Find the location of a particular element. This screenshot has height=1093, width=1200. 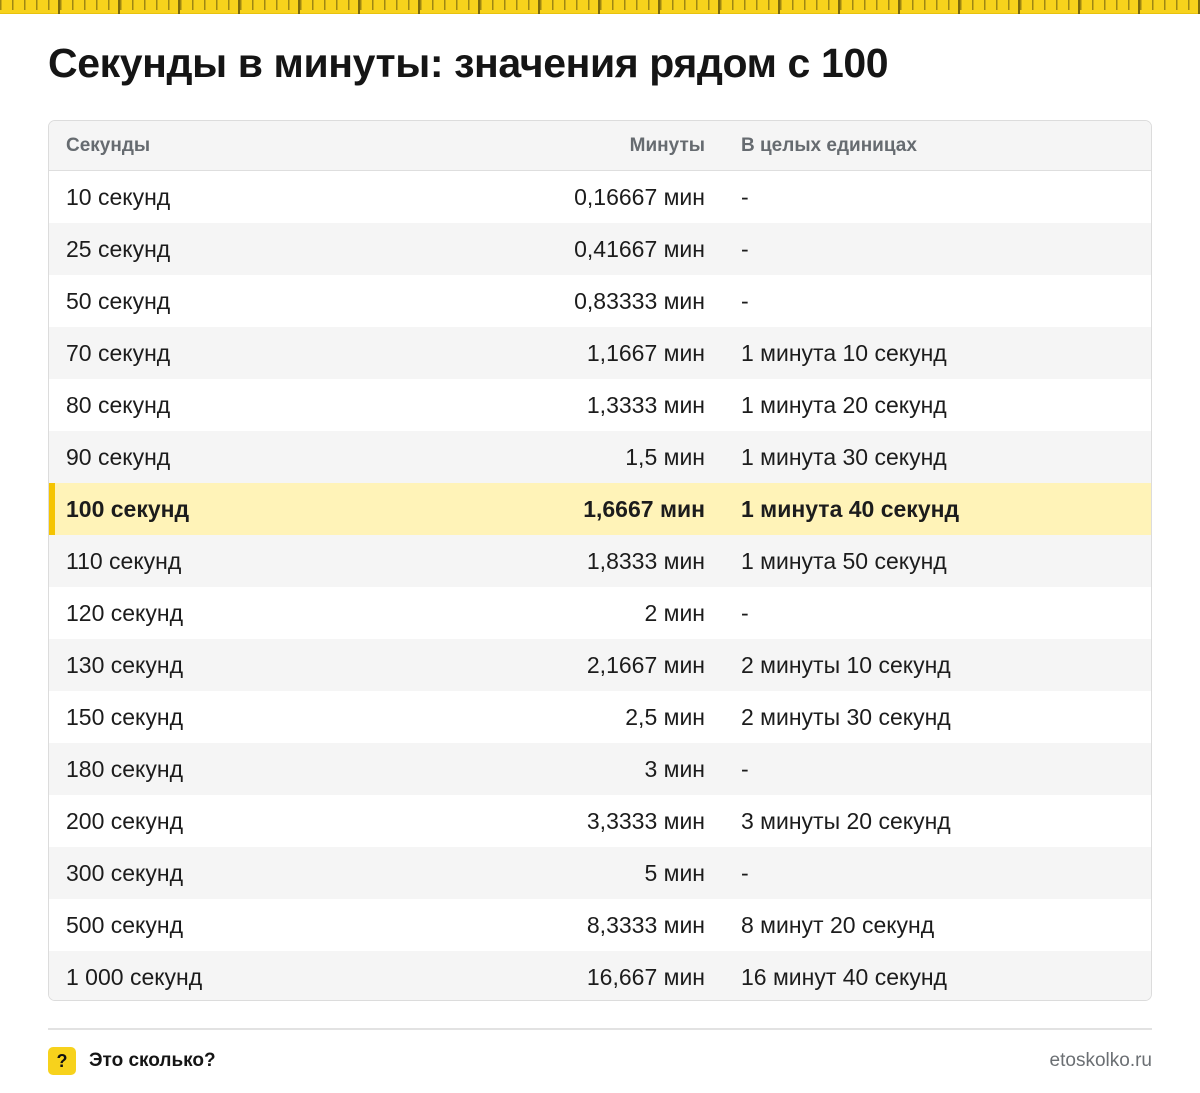

cell-minutes: 1,3333 мин is located at coordinates (645, 404).